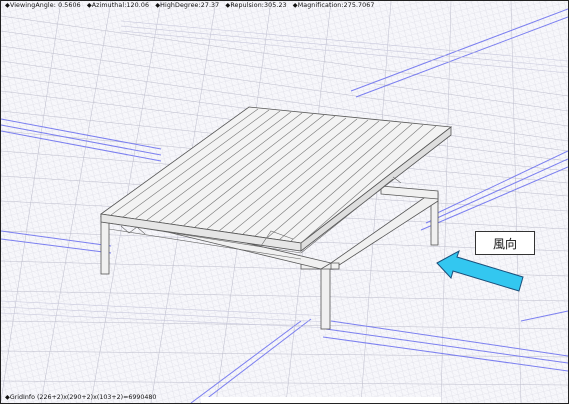 This screenshot has width=569, height=404. What do you see at coordinates (118, 5) in the screenshot?
I see `azimuthal-readout: ◆Azimuthal:120.06` at bounding box center [118, 5].